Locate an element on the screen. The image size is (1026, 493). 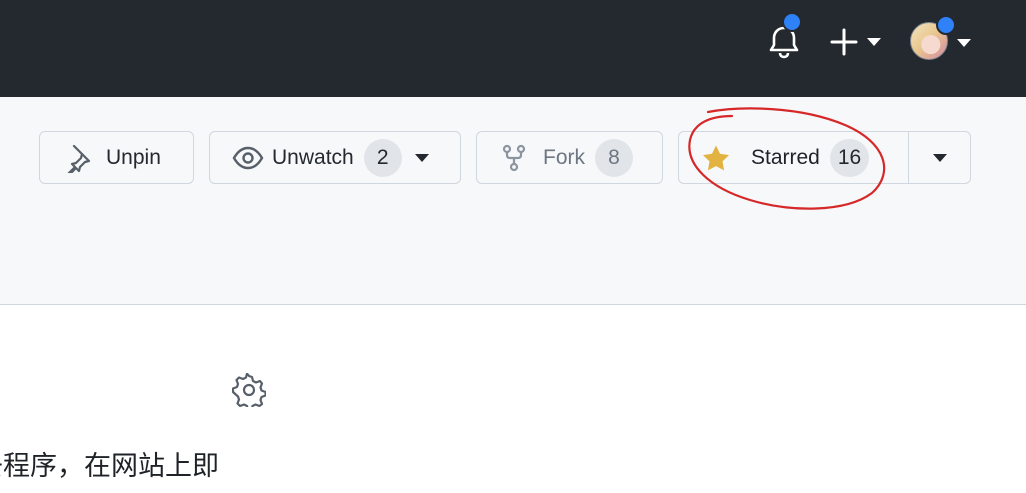
unpin-label: Unpin is located at coordinates (133, 157).